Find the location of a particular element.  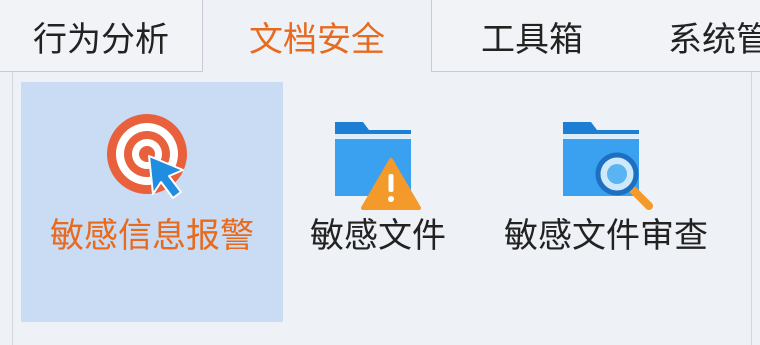

tab-toolbox: 工具箱 is located at coordinates (532, 36).